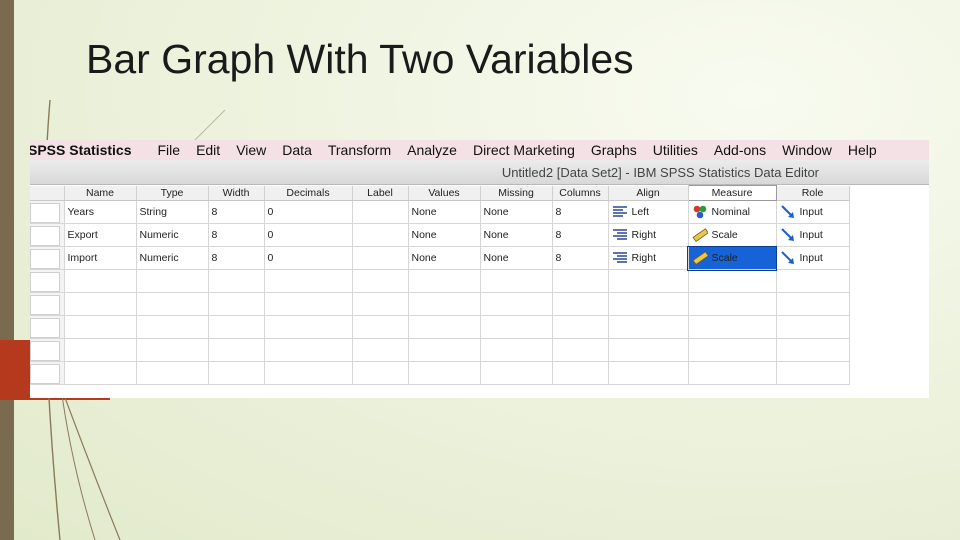 The height and width of the screenshot is (540, 960). What do you see at coordinates (100, 235) in the screenshot?
I see `cell-name: Export` at bounding box center [100, 235].